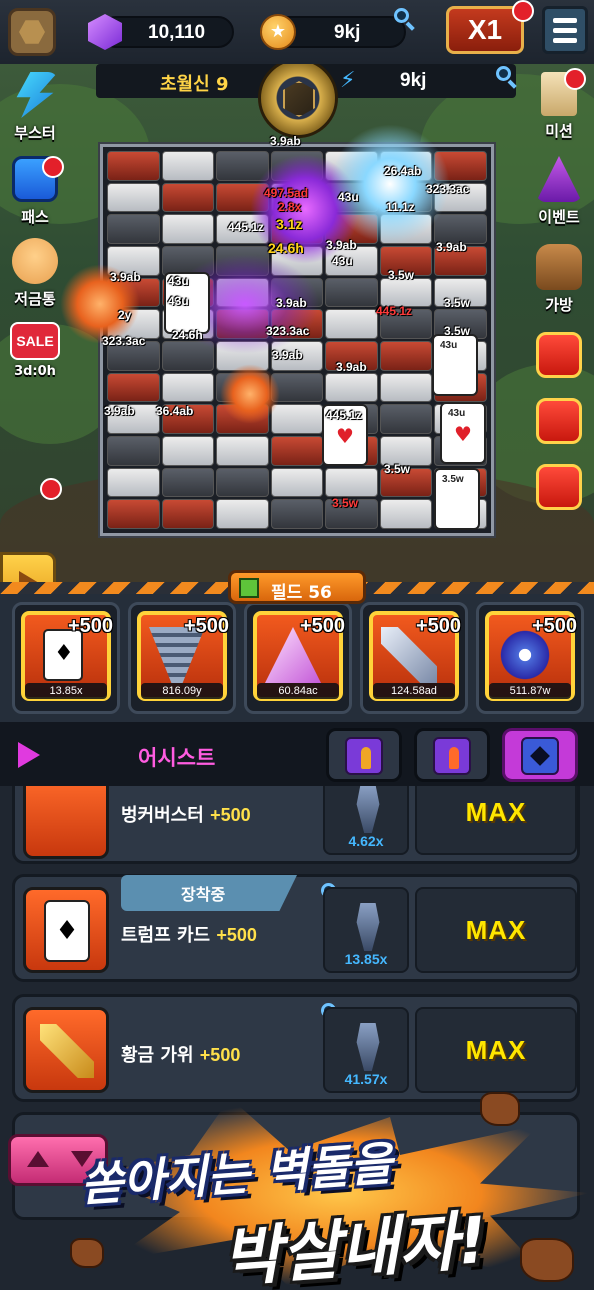  Describe the element at coordinates (405, 19) in the screenshot. I see `coin-info-magnifier-icon` at that location.